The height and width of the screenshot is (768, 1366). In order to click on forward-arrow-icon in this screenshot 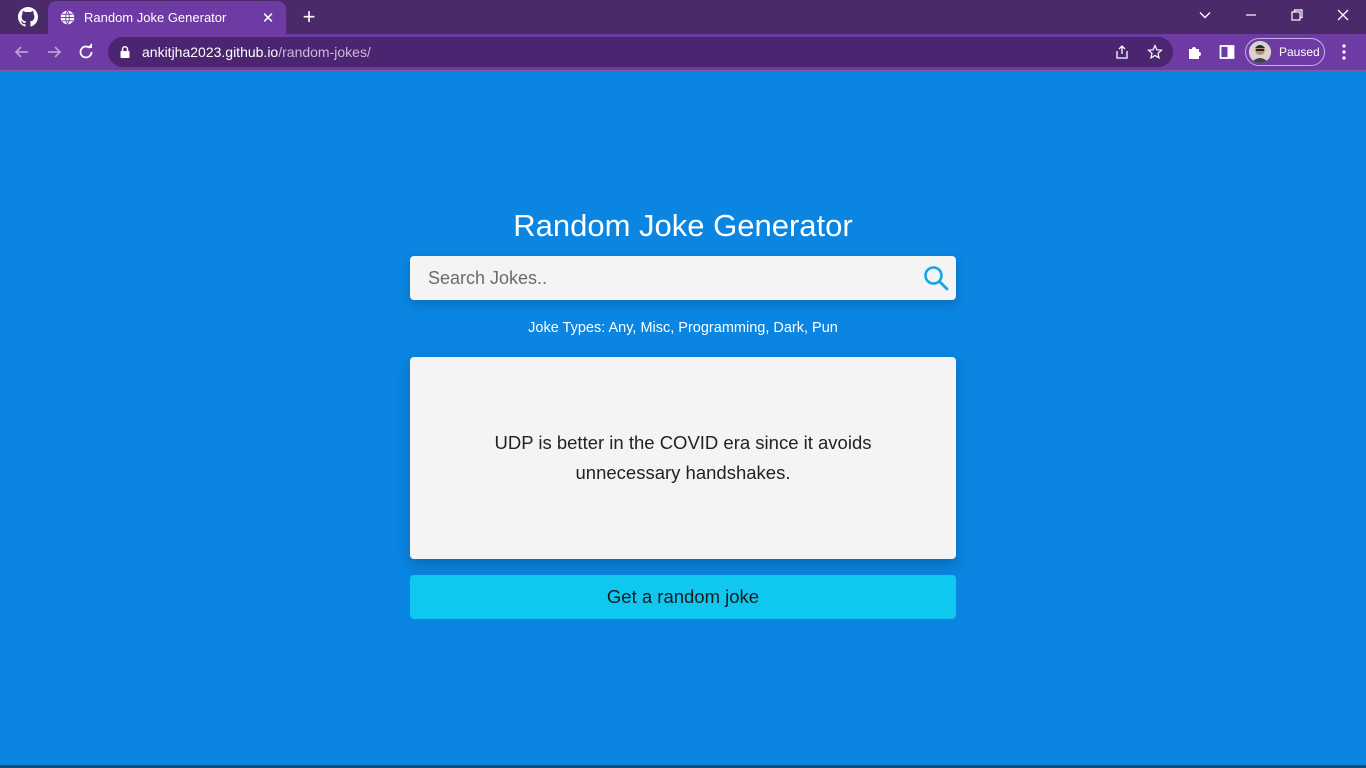, I will do `click(54, 52)`.